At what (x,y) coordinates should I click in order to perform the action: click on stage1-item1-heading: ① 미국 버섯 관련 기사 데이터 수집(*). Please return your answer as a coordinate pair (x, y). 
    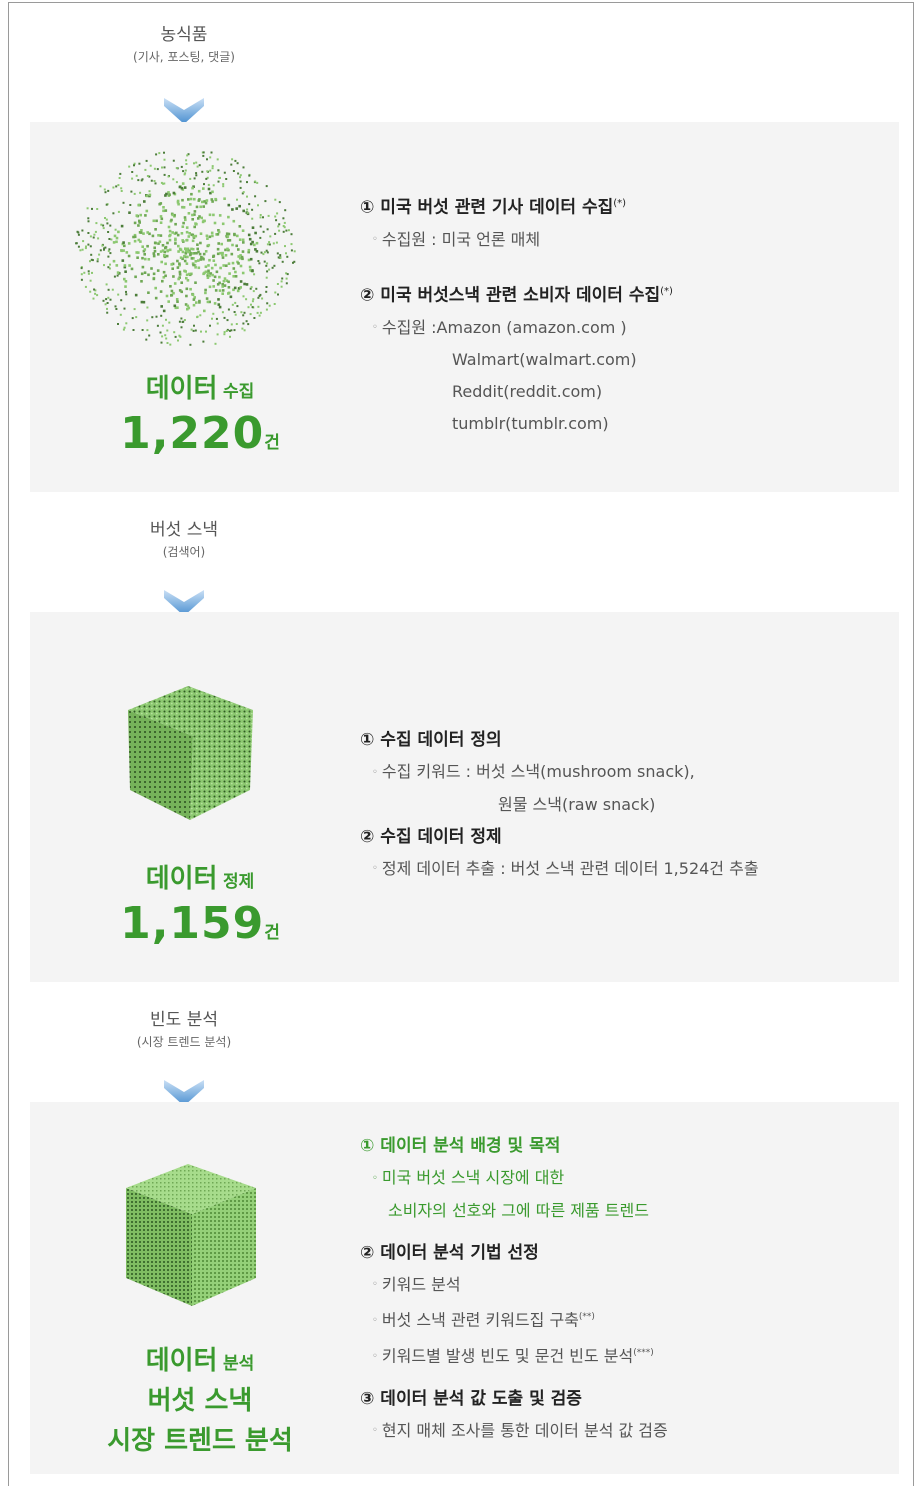
    Looking at the image, I should click on (493, 207).